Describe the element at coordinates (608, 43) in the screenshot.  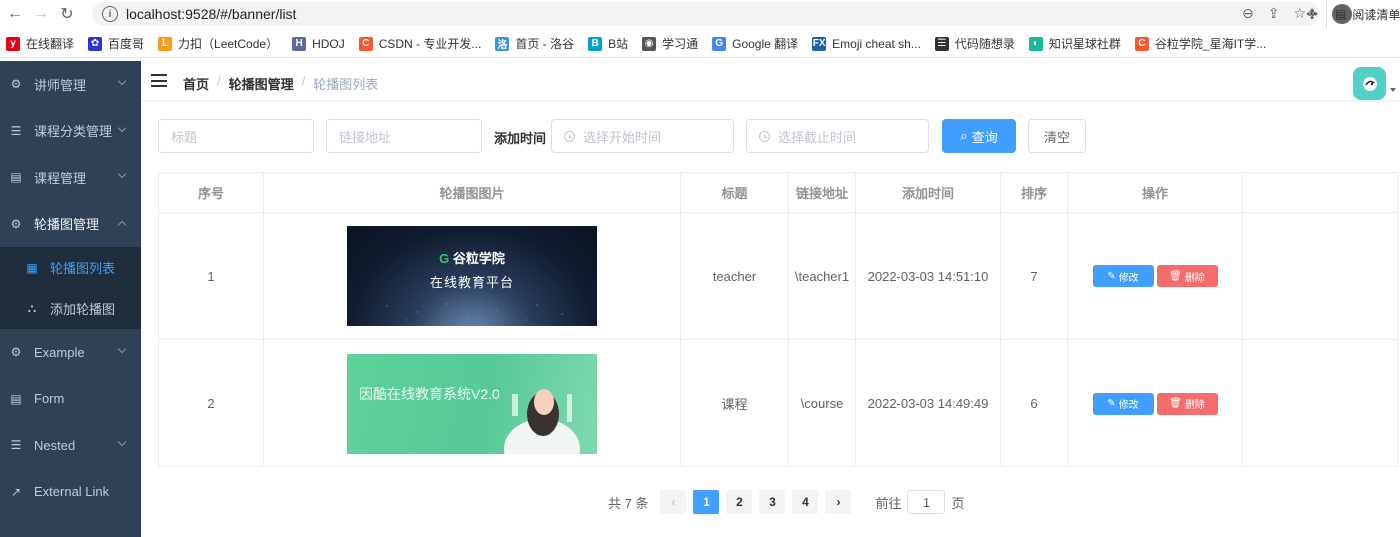
I see `bookmark-item: B B站` at that location.